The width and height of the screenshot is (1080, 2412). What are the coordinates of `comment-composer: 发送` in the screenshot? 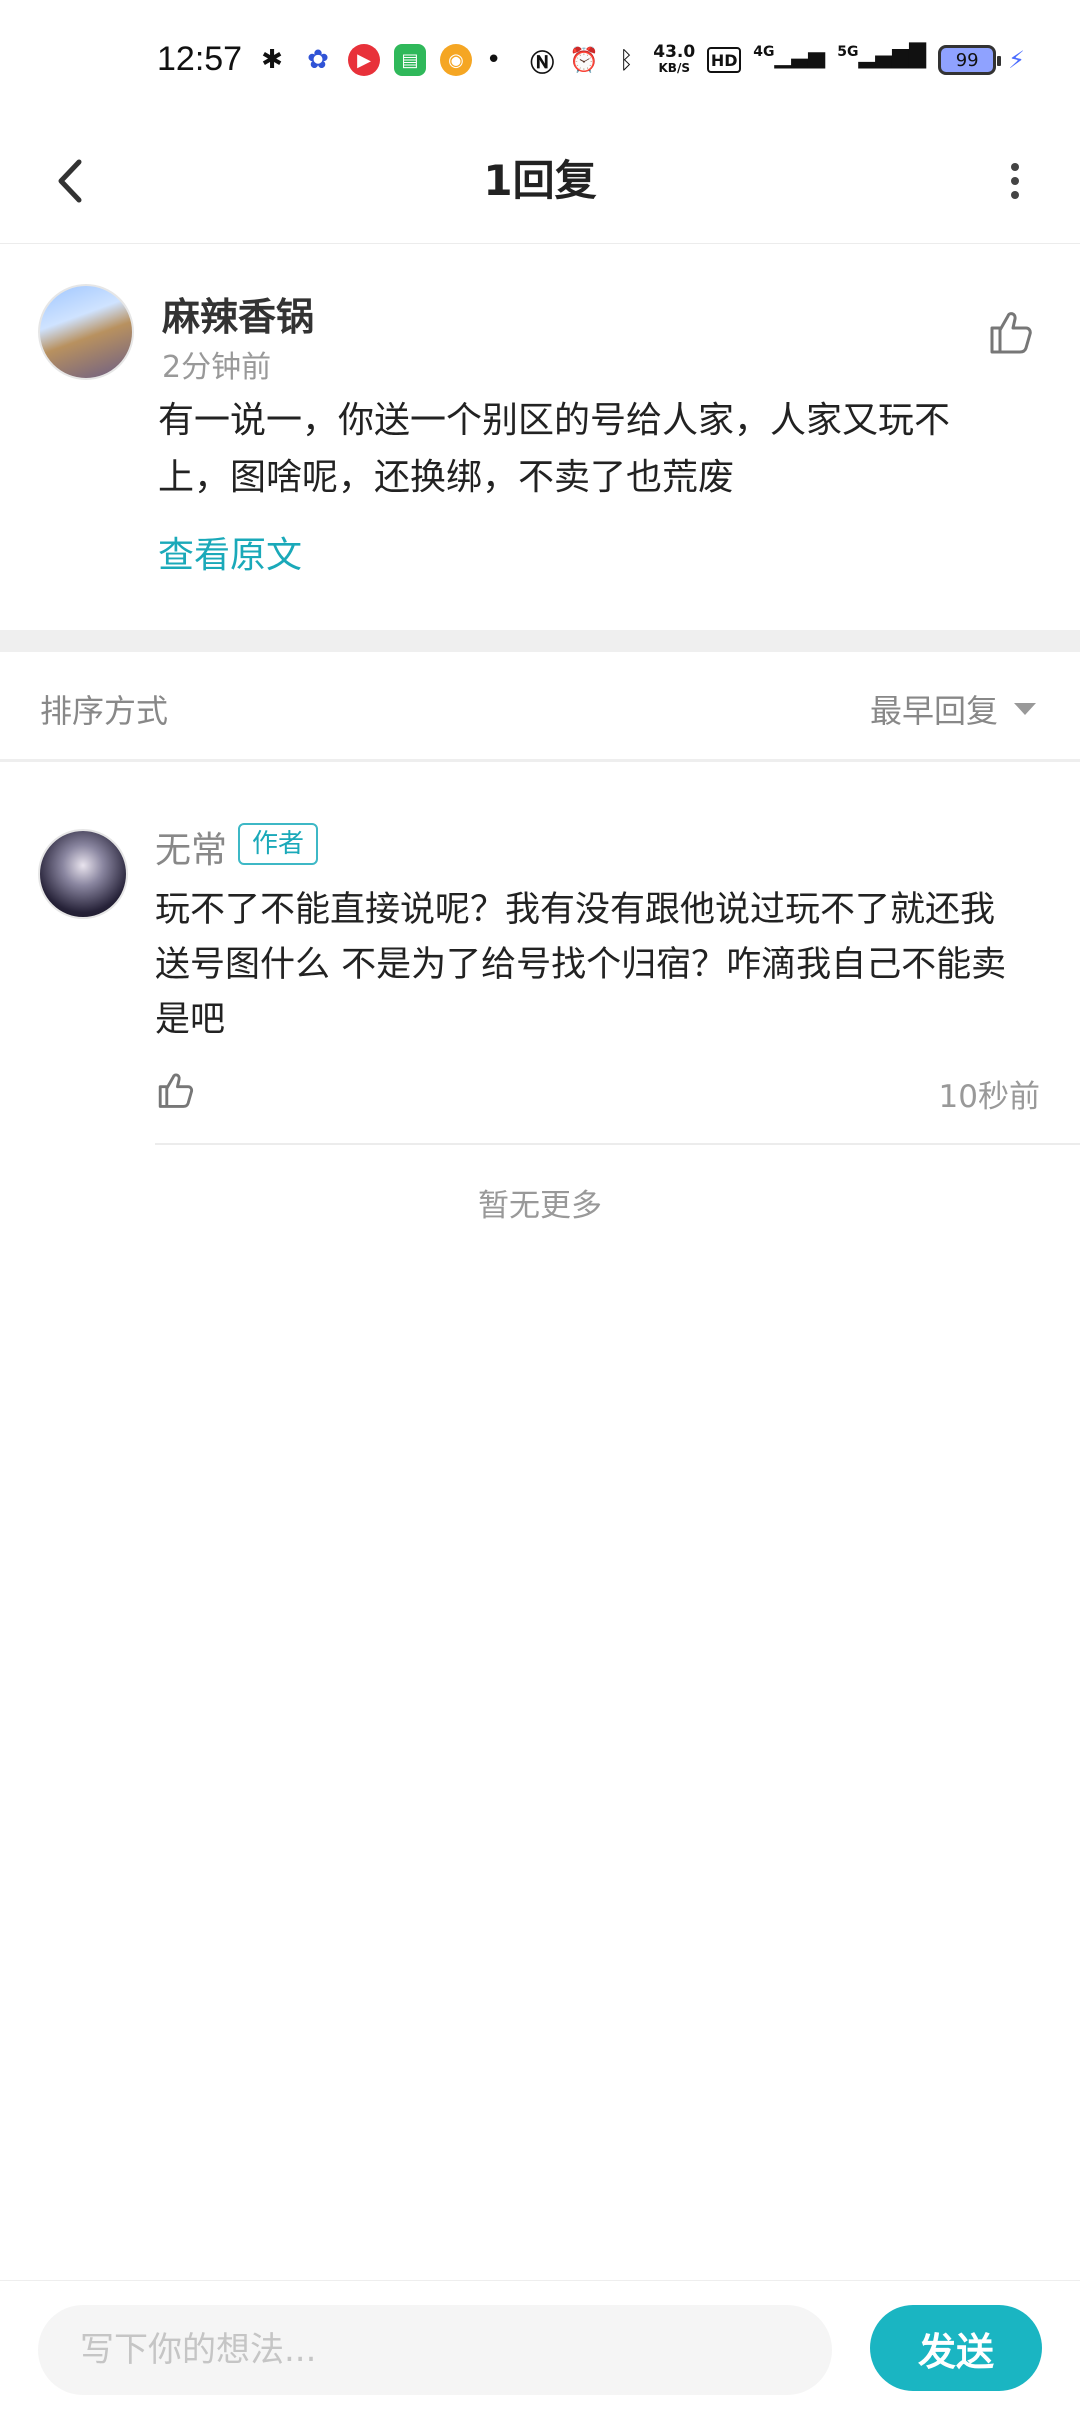 It's located at (540, 2346).